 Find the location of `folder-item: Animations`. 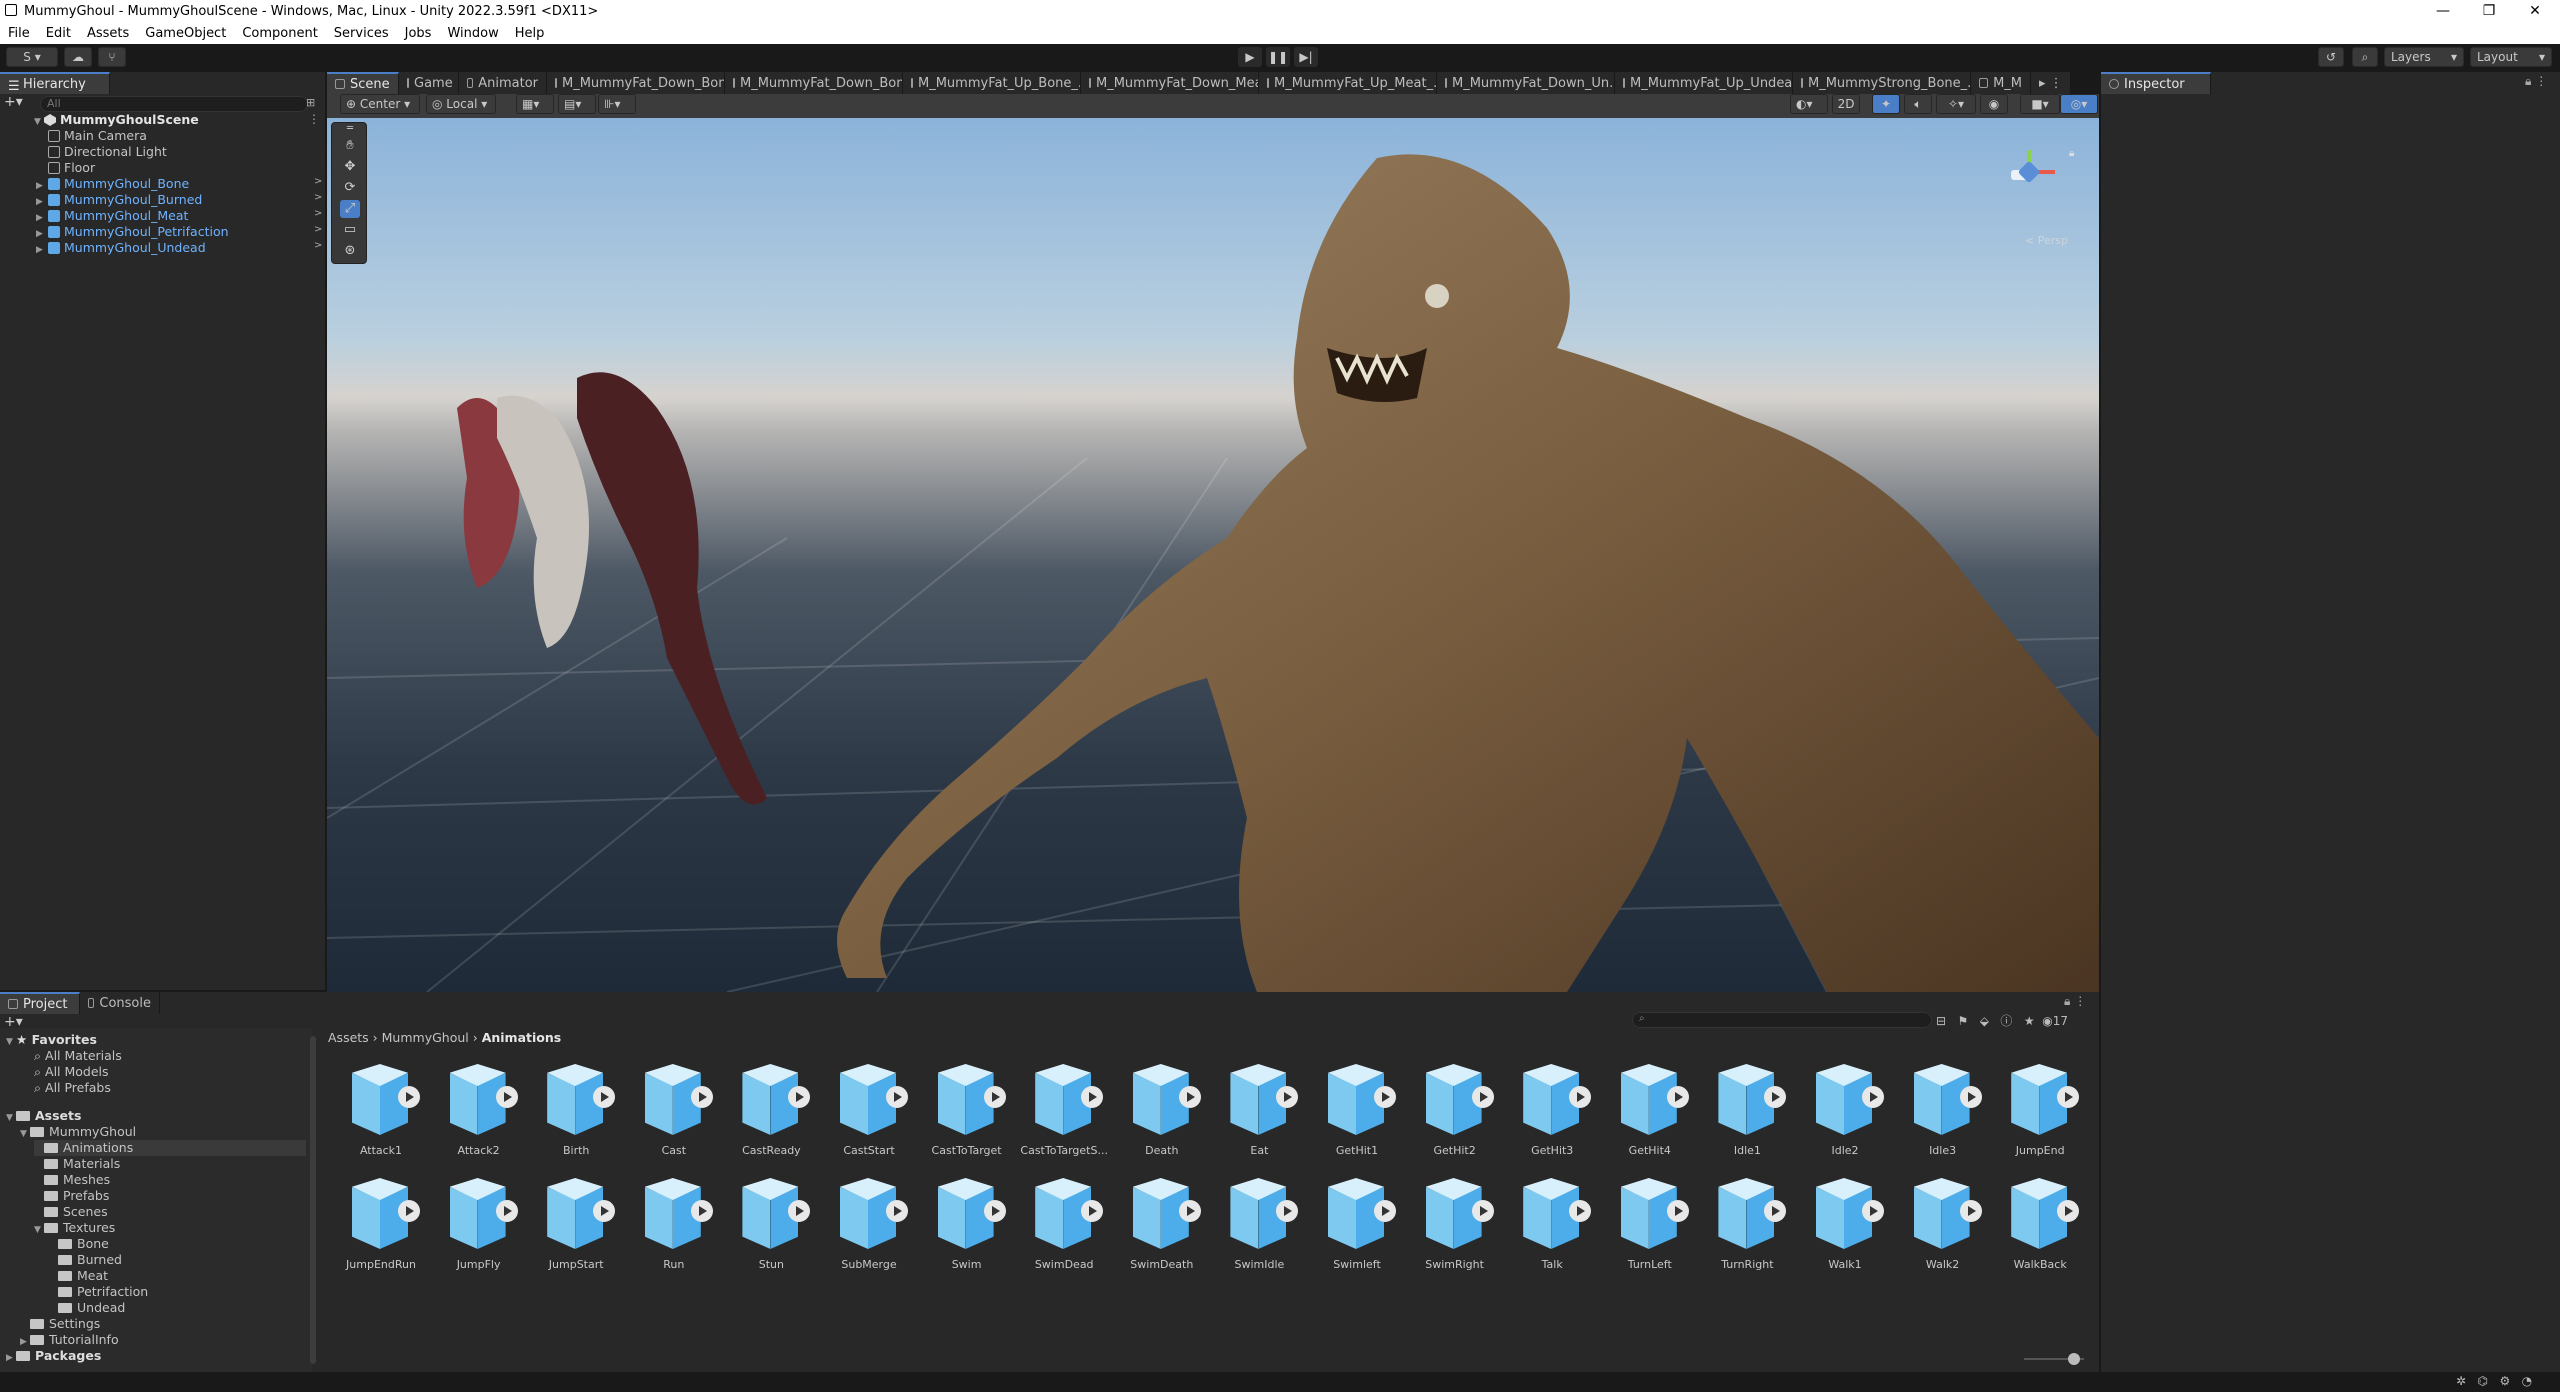

folder-item: Animations is located at coordinates (170, 1148).